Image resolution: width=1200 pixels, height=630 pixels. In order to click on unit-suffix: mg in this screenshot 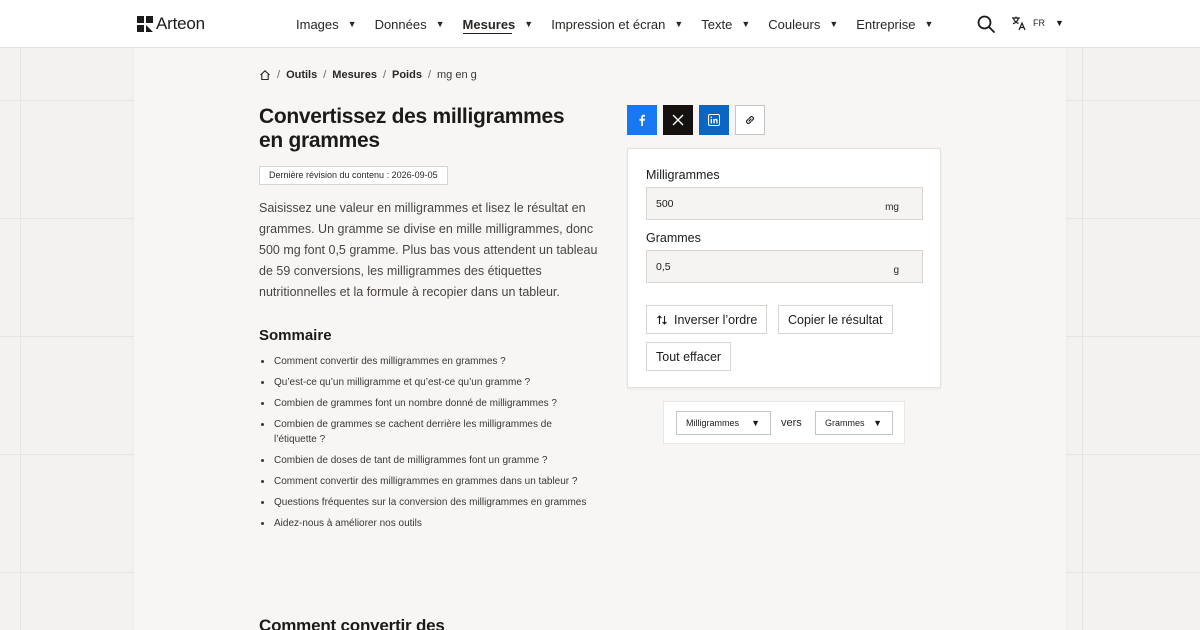, I will do `click(892, 207)`.